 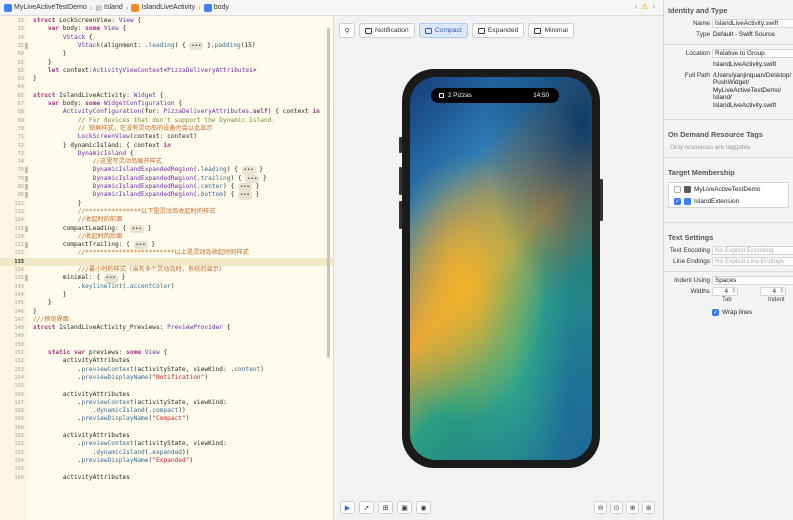 I want to click on breadcrumb-symbol: body, so click(x=216, y=7).